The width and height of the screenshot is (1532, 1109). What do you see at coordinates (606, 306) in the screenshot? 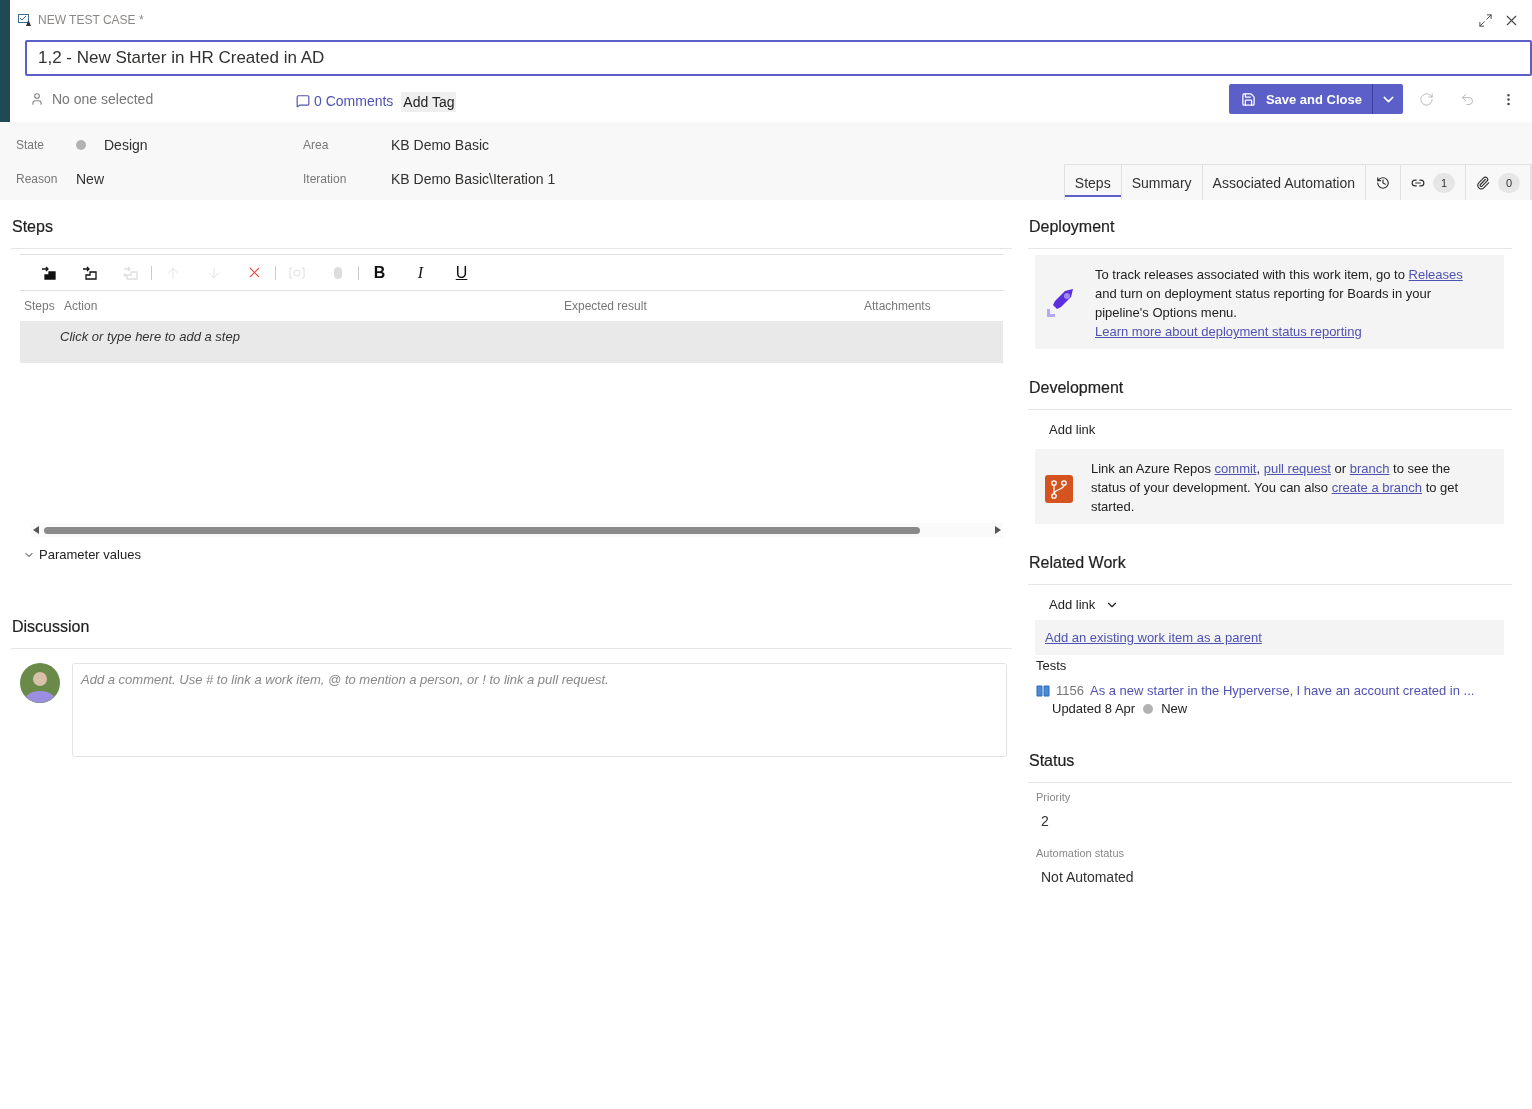
I see `column-header: Expected result` at bounding box center [606, 306].